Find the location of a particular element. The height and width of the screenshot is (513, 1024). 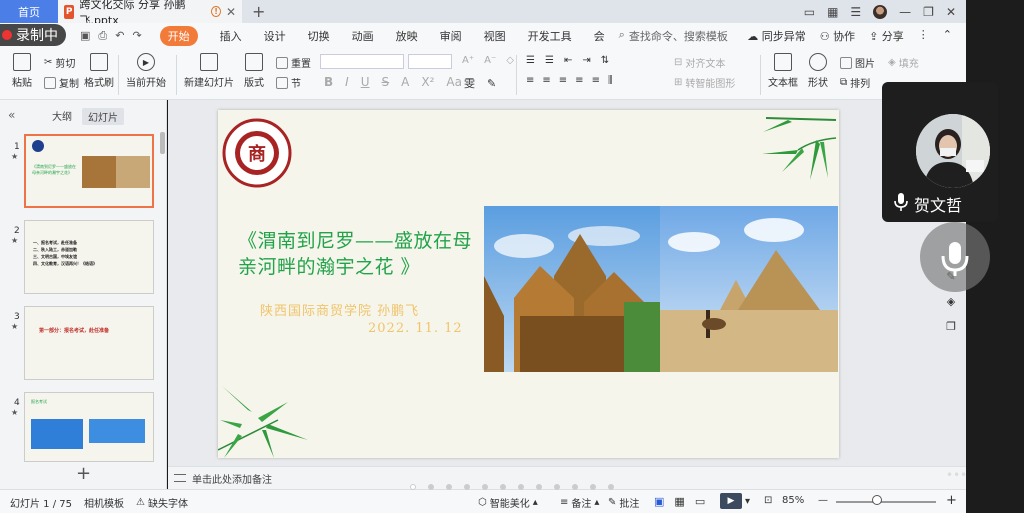

close-tab-icon: ✕ is located at coordinates (231, 12).